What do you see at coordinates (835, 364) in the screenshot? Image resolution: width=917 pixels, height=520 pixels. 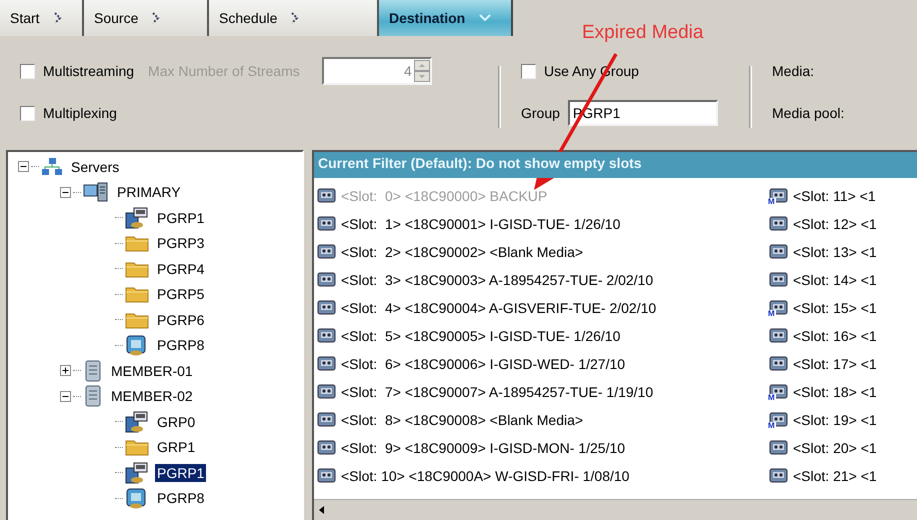 I see `slot-item: <Slot: 17> <1` at bounding box center [835, 364].